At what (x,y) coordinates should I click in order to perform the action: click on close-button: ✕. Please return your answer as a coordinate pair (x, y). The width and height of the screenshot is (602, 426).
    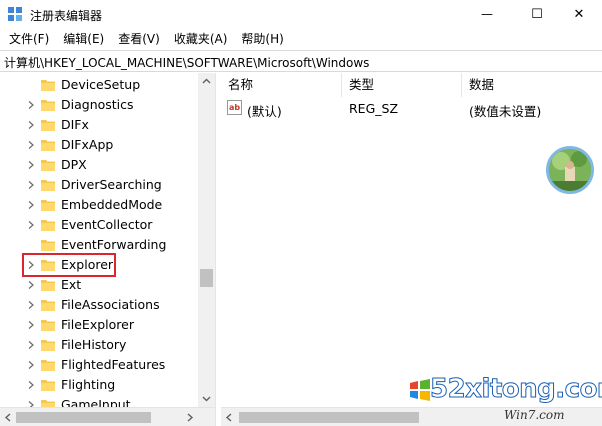
    Looking at the image, I should click on (579, 14).